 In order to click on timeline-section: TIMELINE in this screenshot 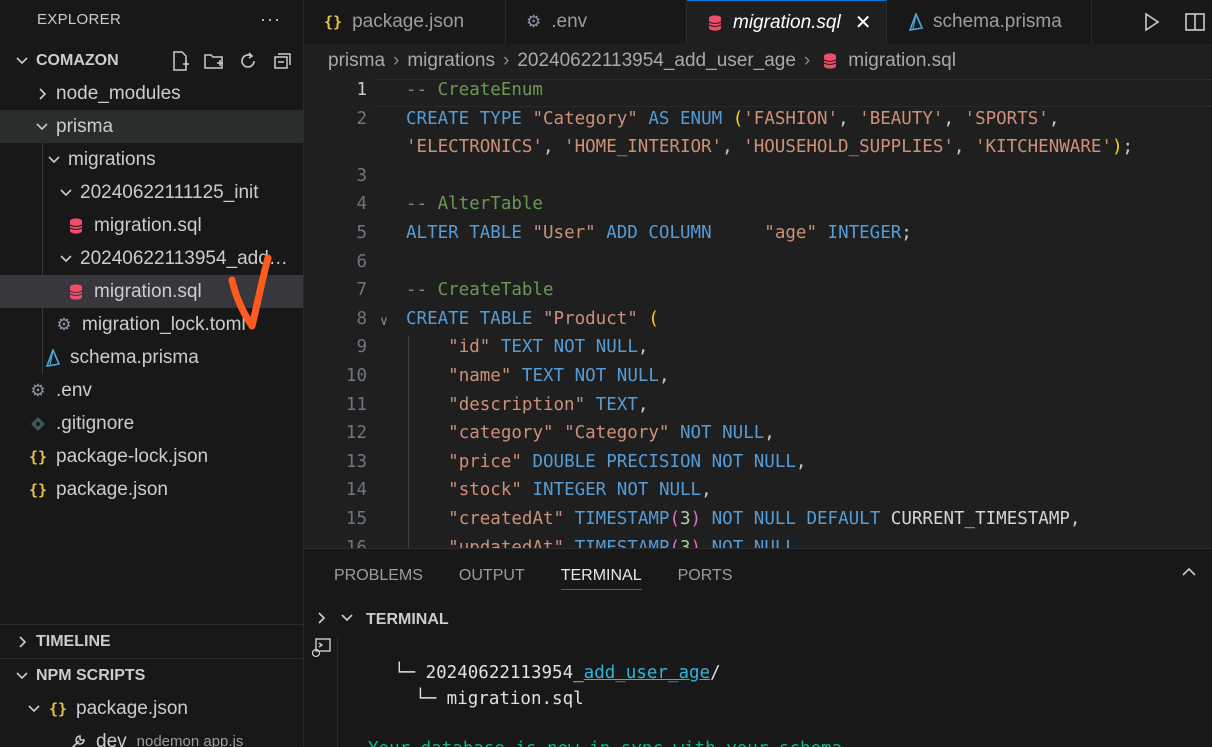, I will do `click(151, 641)`.